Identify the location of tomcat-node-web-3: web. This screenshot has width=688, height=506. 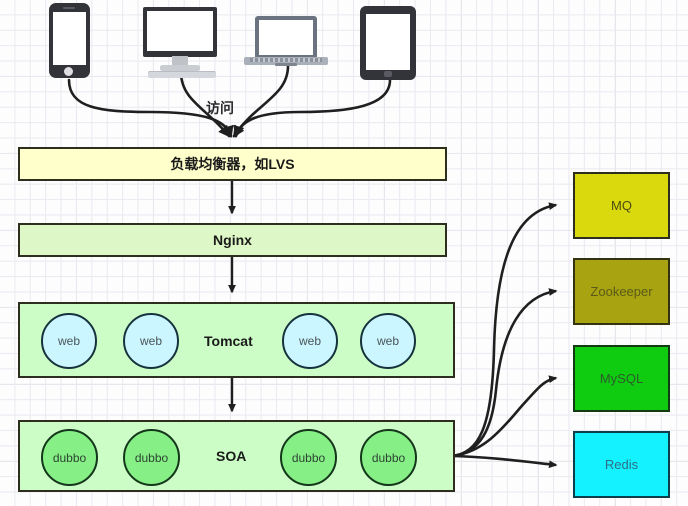
(310, 341).